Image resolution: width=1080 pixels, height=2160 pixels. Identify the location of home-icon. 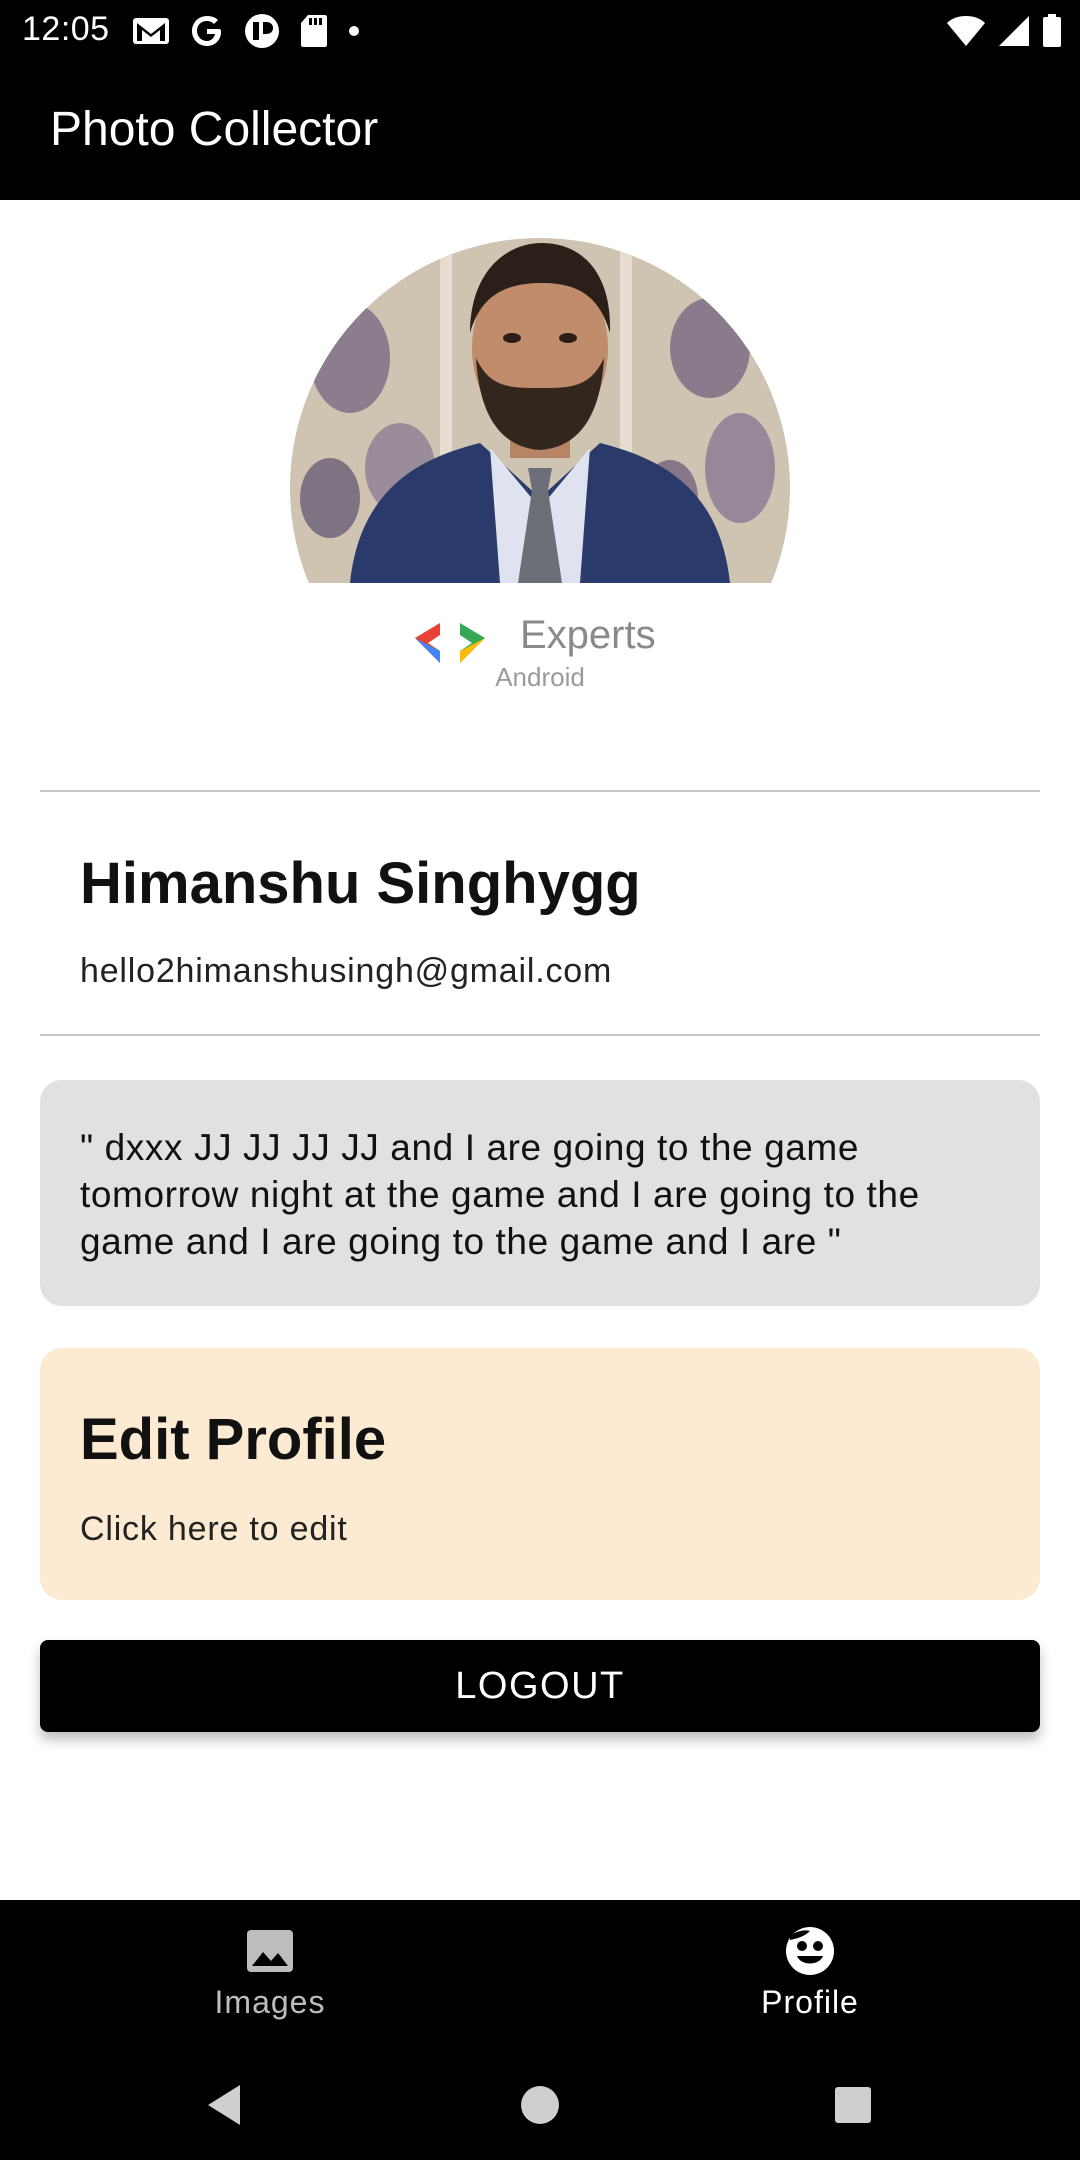
(540, 2105).